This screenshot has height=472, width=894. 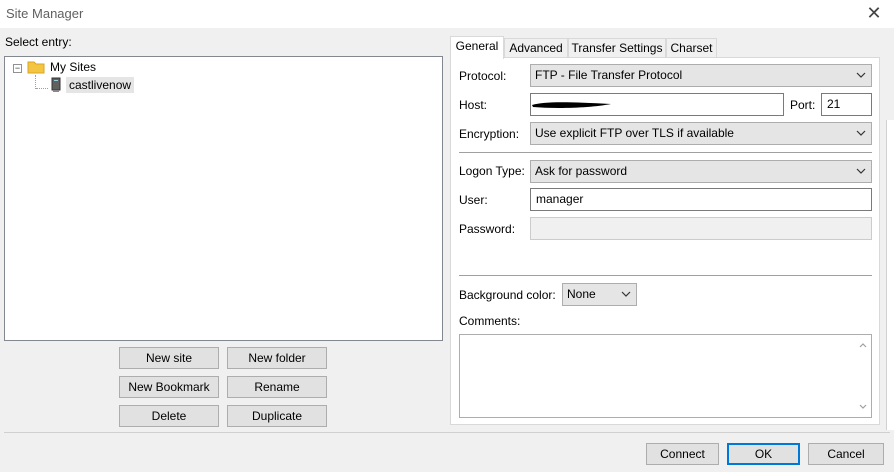 I want to click on tree-item-my-sites: My Sites, so click(x=73, y=67).